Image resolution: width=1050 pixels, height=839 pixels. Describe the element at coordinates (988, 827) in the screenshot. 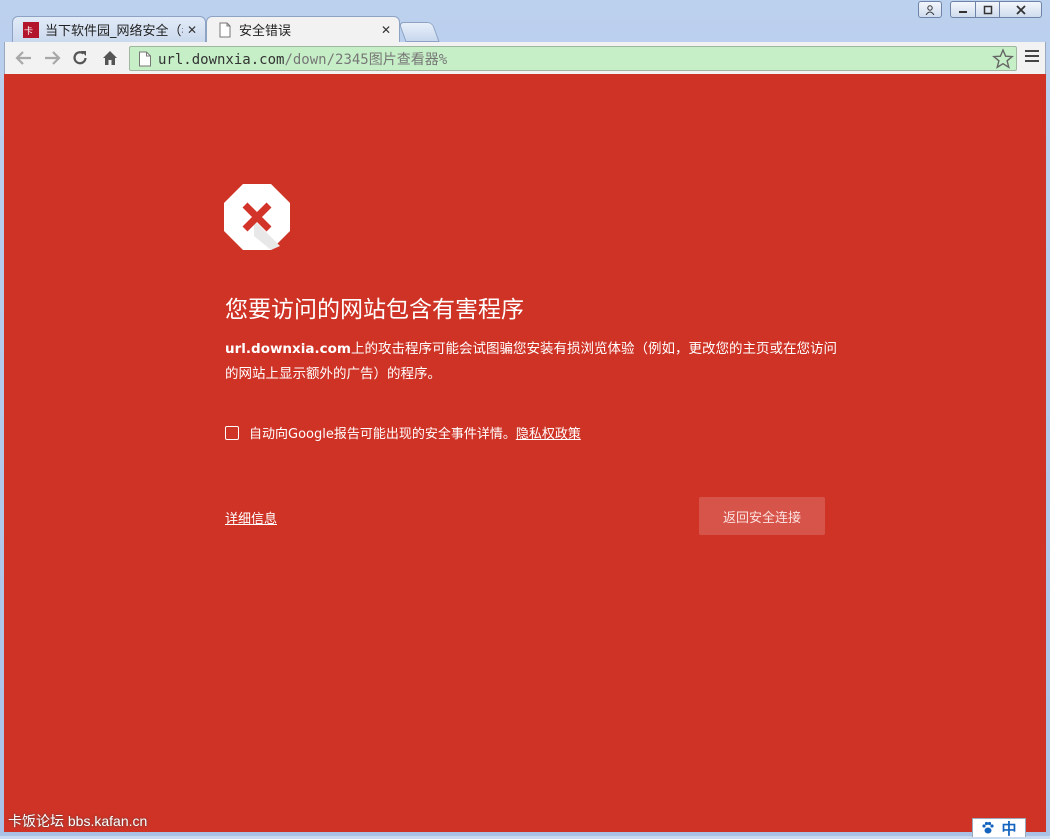

I see `paw-icon` at that location.